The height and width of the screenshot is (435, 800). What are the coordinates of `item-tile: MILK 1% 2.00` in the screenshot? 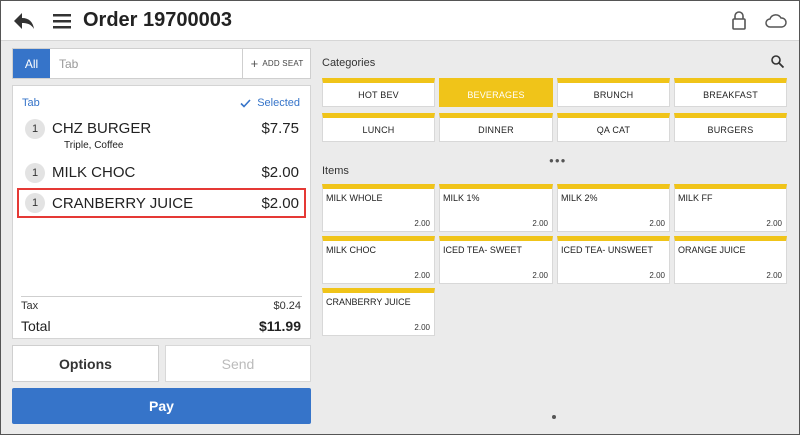 It's located at (496, 208).